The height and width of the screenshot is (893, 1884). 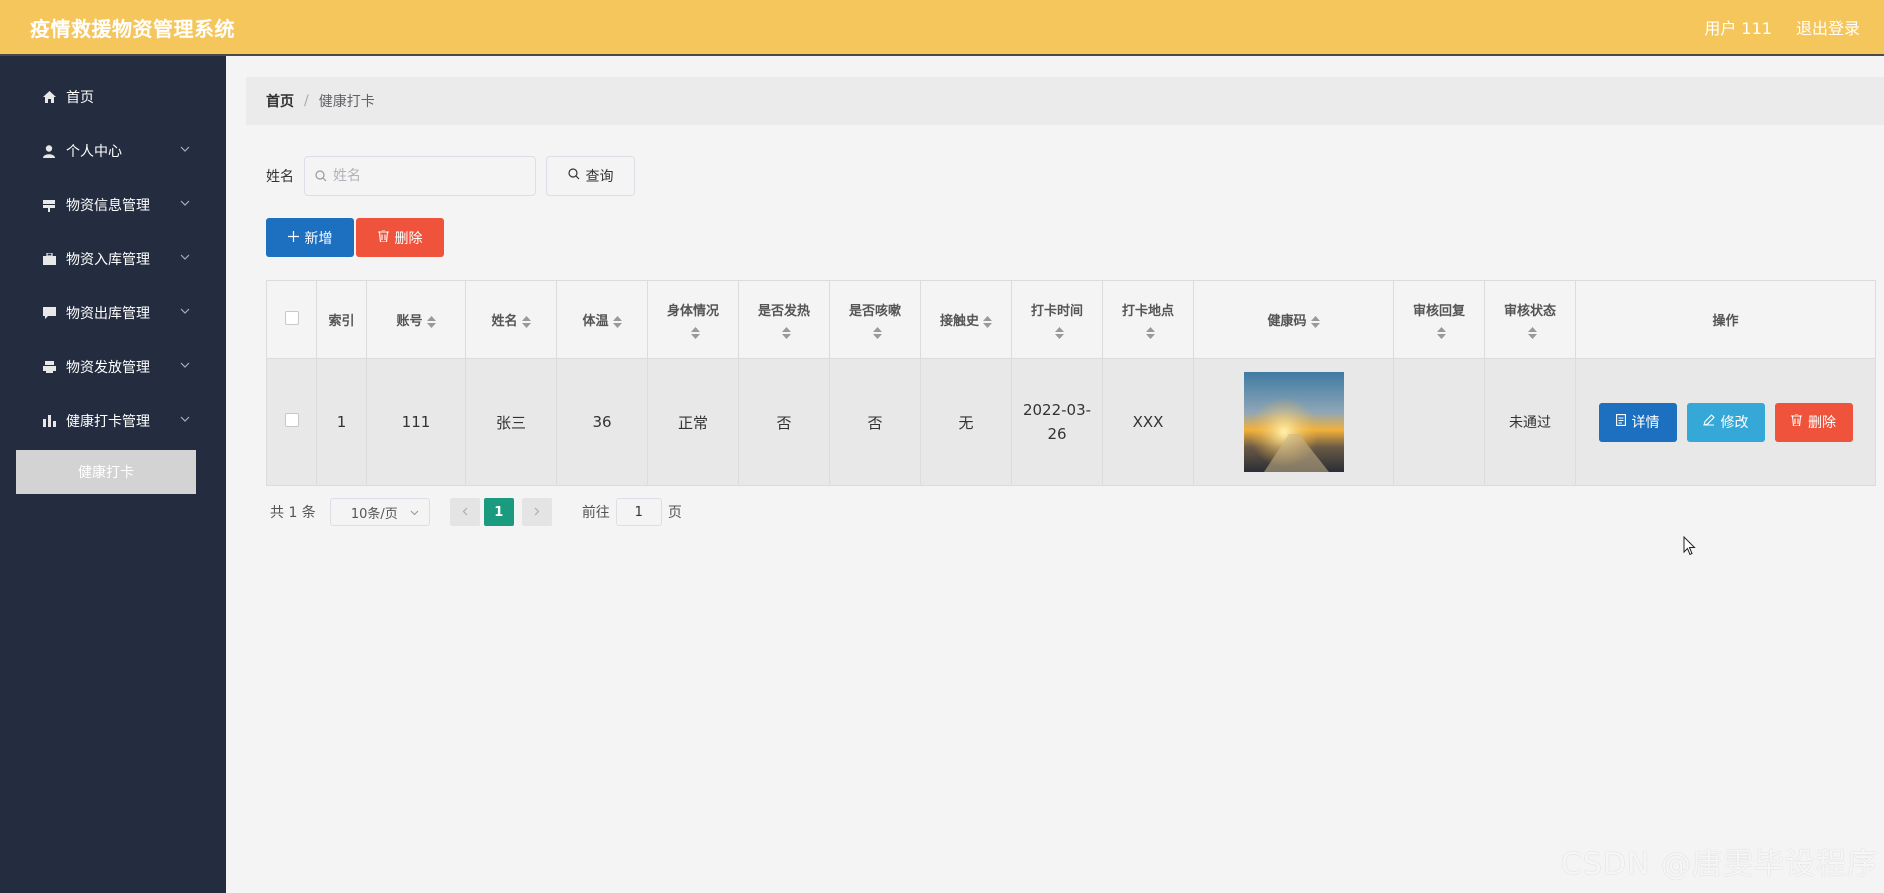 I want to click on edit-button: 修改, so click(x=1725, y=422).